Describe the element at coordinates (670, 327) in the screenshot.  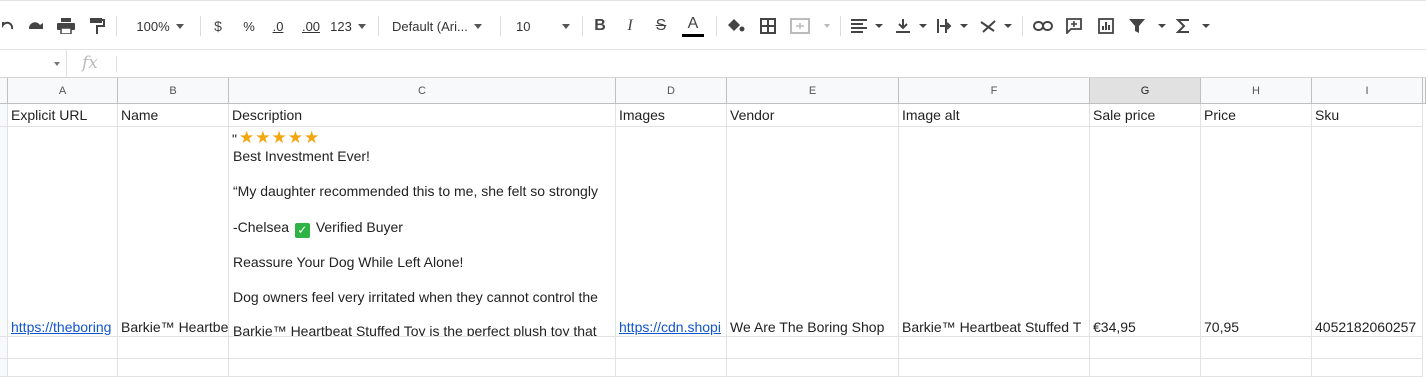
I see `images-link: https://cdn.shopi` at that location.